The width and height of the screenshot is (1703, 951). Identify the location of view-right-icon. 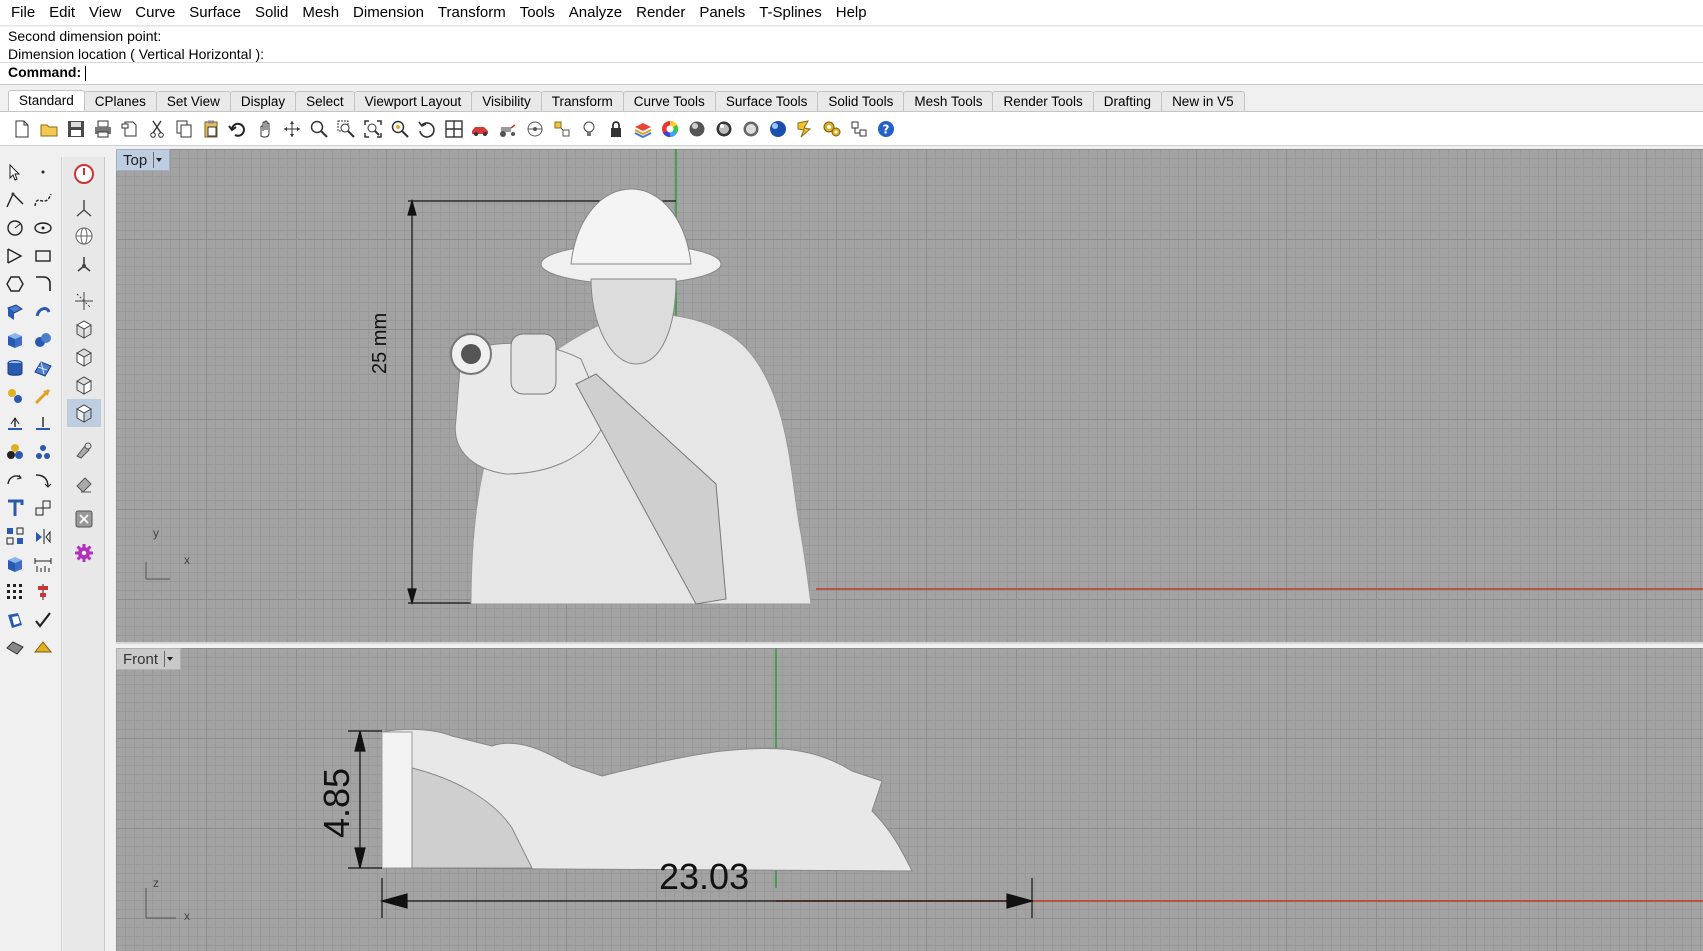
(84, 385).